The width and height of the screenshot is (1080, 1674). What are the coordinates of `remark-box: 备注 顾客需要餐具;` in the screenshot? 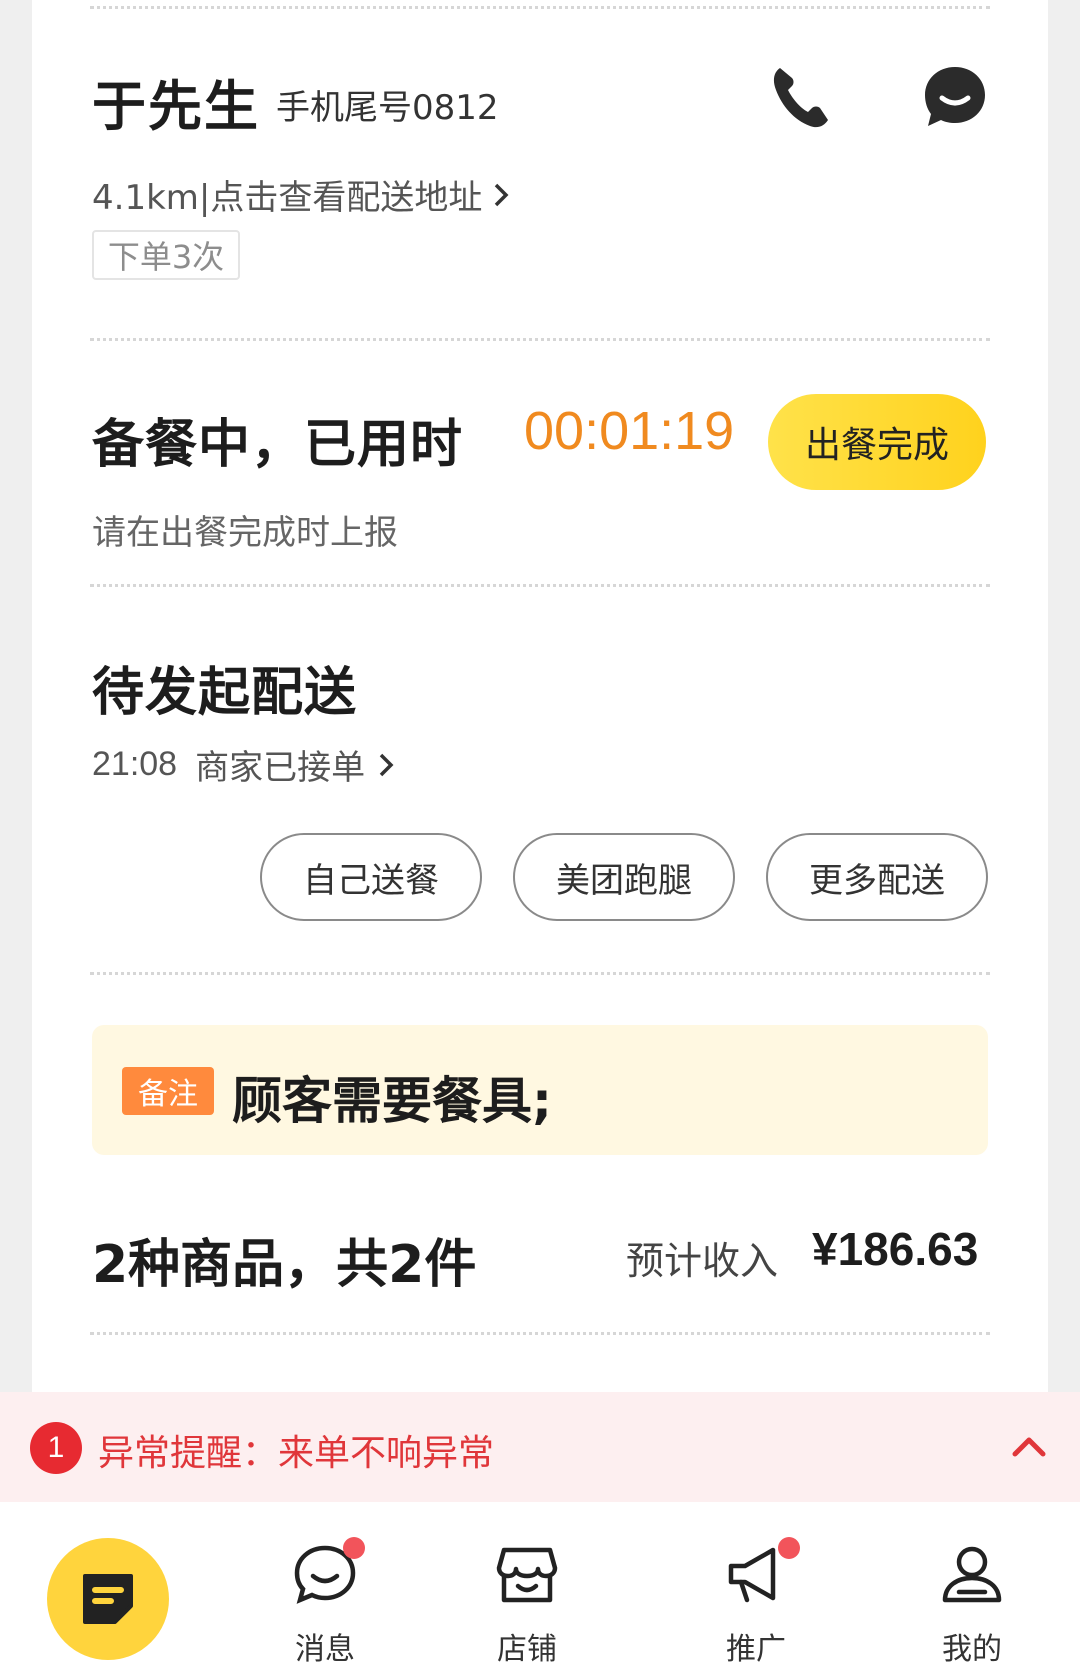 It's located at (540, 1090).